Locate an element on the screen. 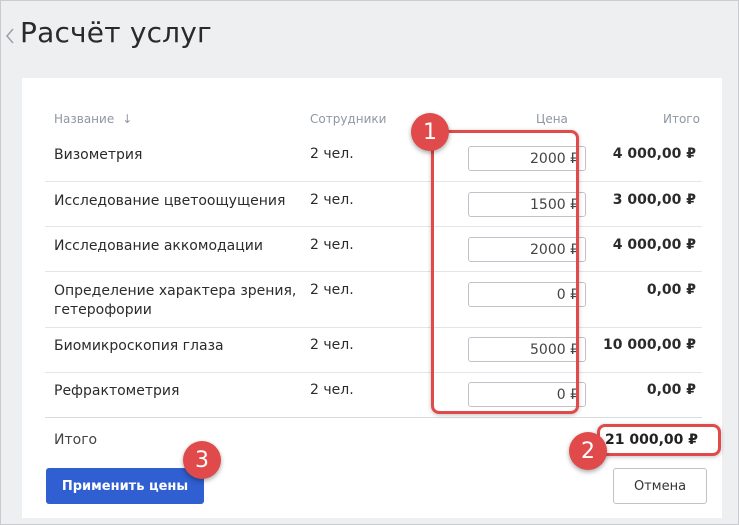  column-header-name: Название ↓ is located at coordinates (93, 119).